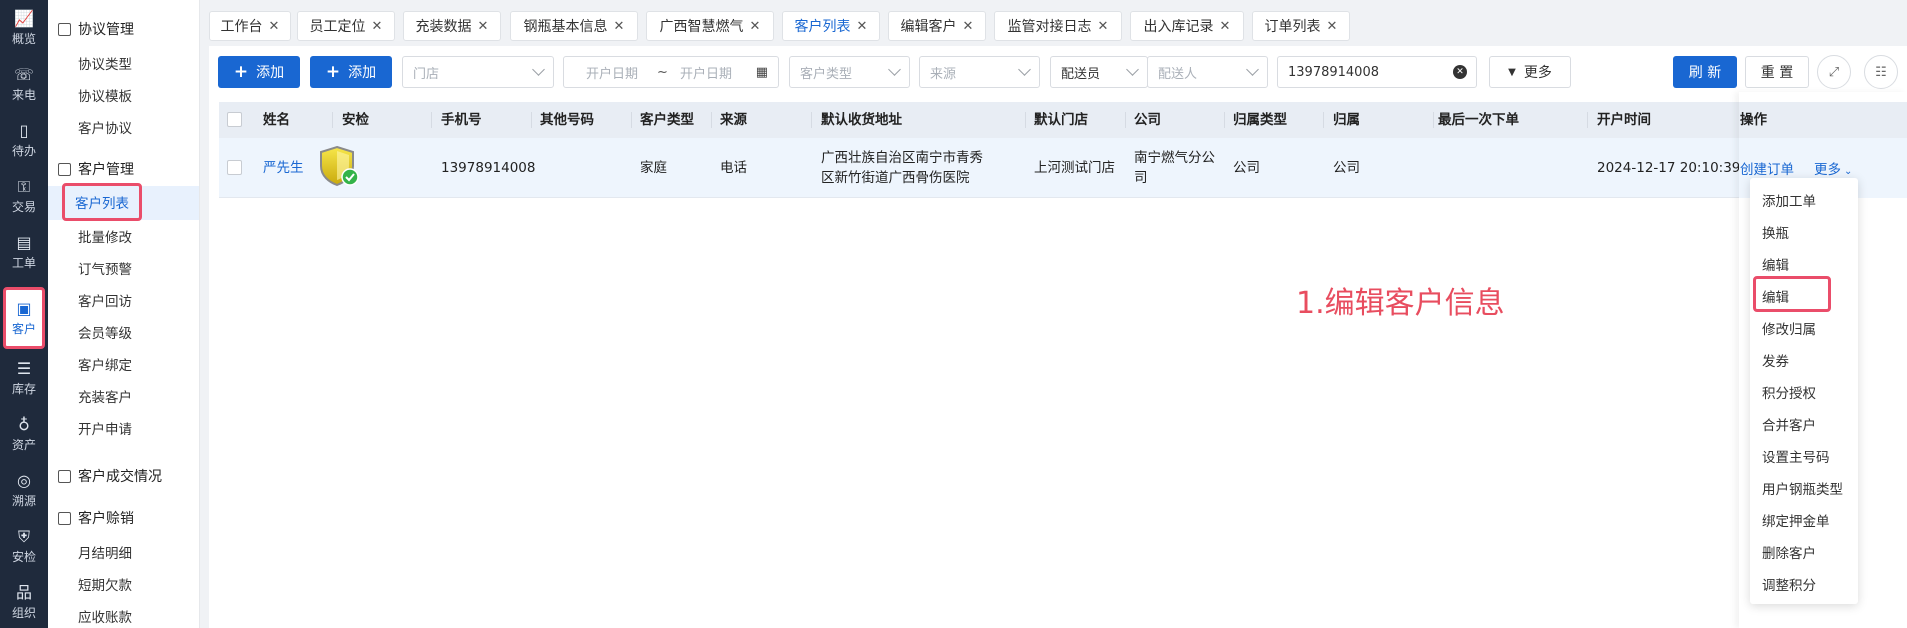 The width and height of the screenshot is (1907, 628). What do you see at coordinates (1260, 120) in the screenshot?
I see `header-owner-type: 归属类型` at bounding box center [1260, 120].